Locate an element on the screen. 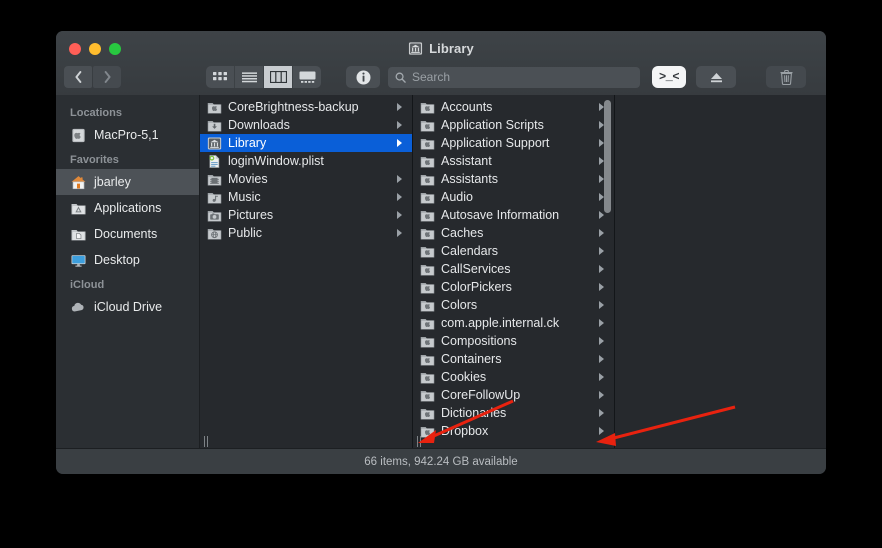  file-row: Accounts is located at coordinates (513, 107).